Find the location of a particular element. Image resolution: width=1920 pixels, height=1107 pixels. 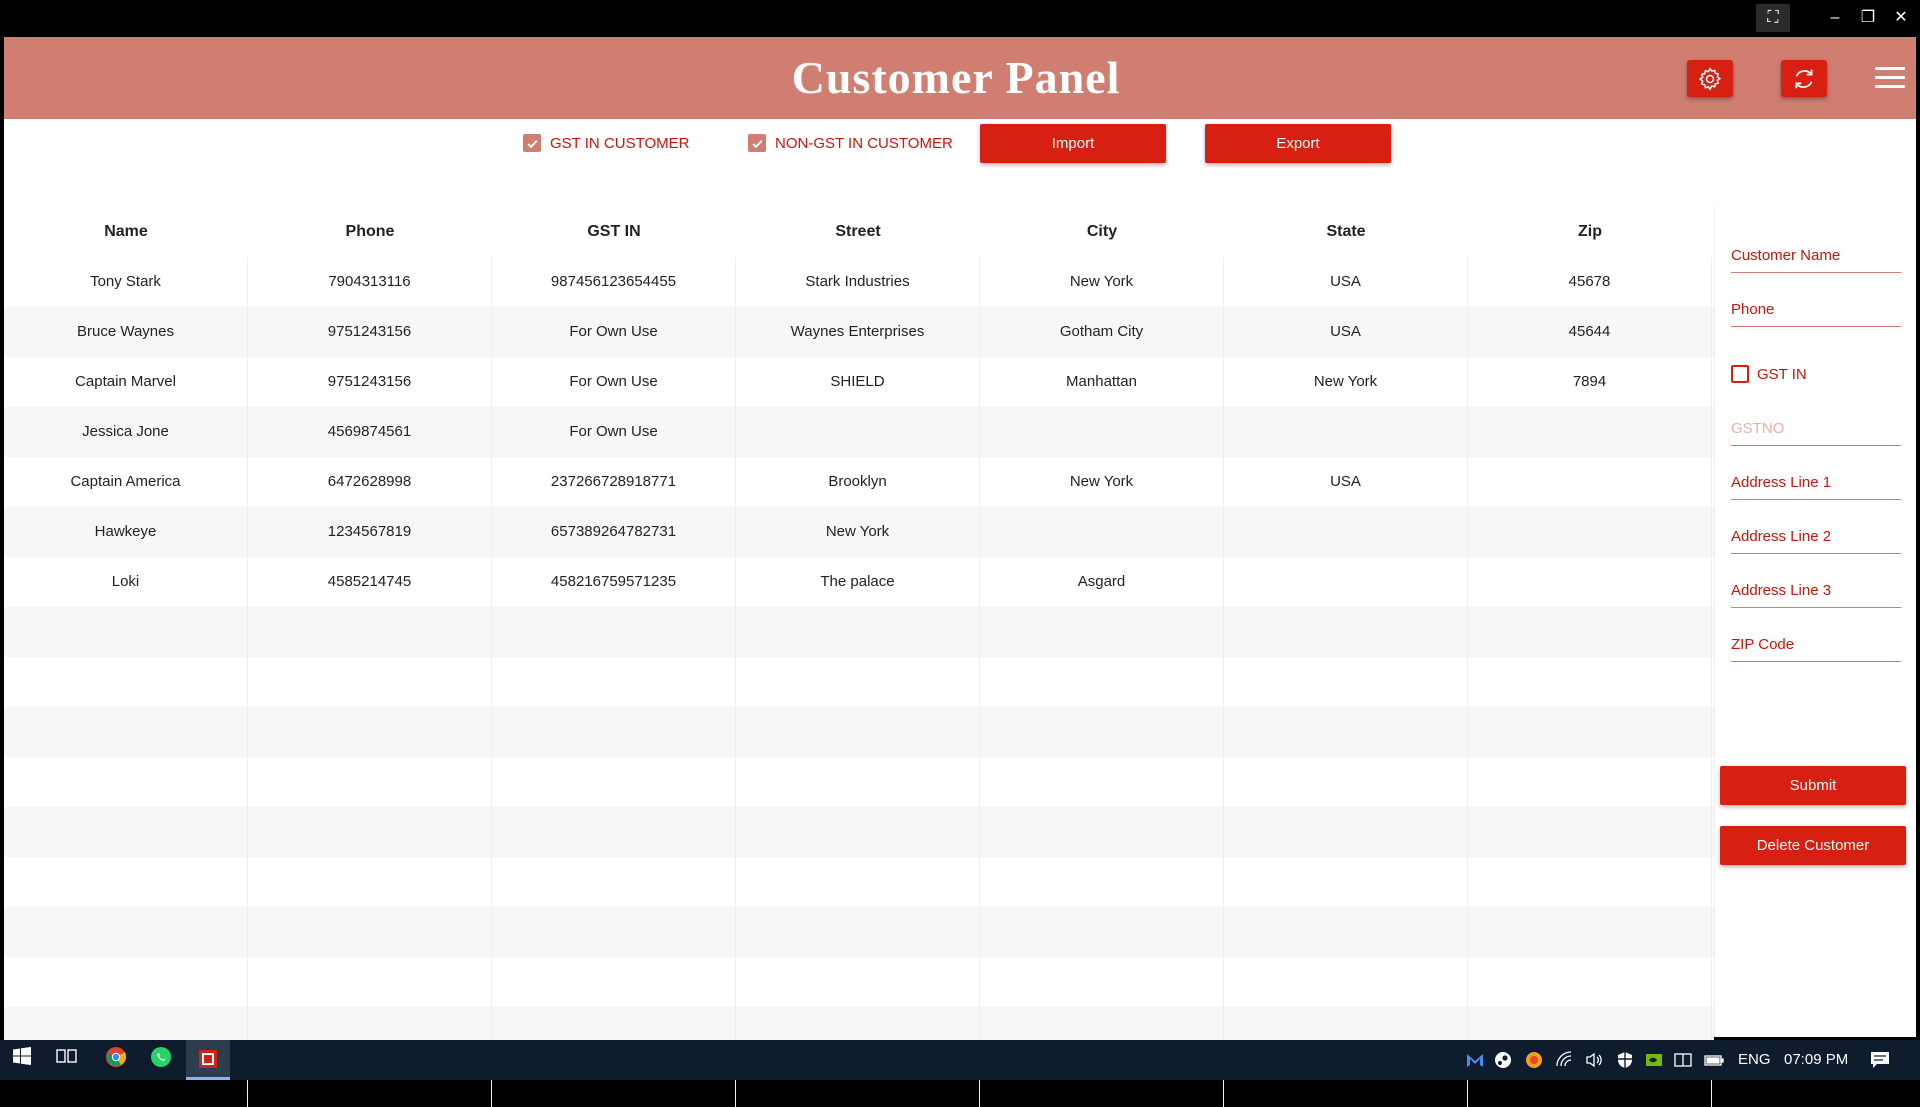

malwarebytes-tray-icon is located at coordinates (1475, 1060).